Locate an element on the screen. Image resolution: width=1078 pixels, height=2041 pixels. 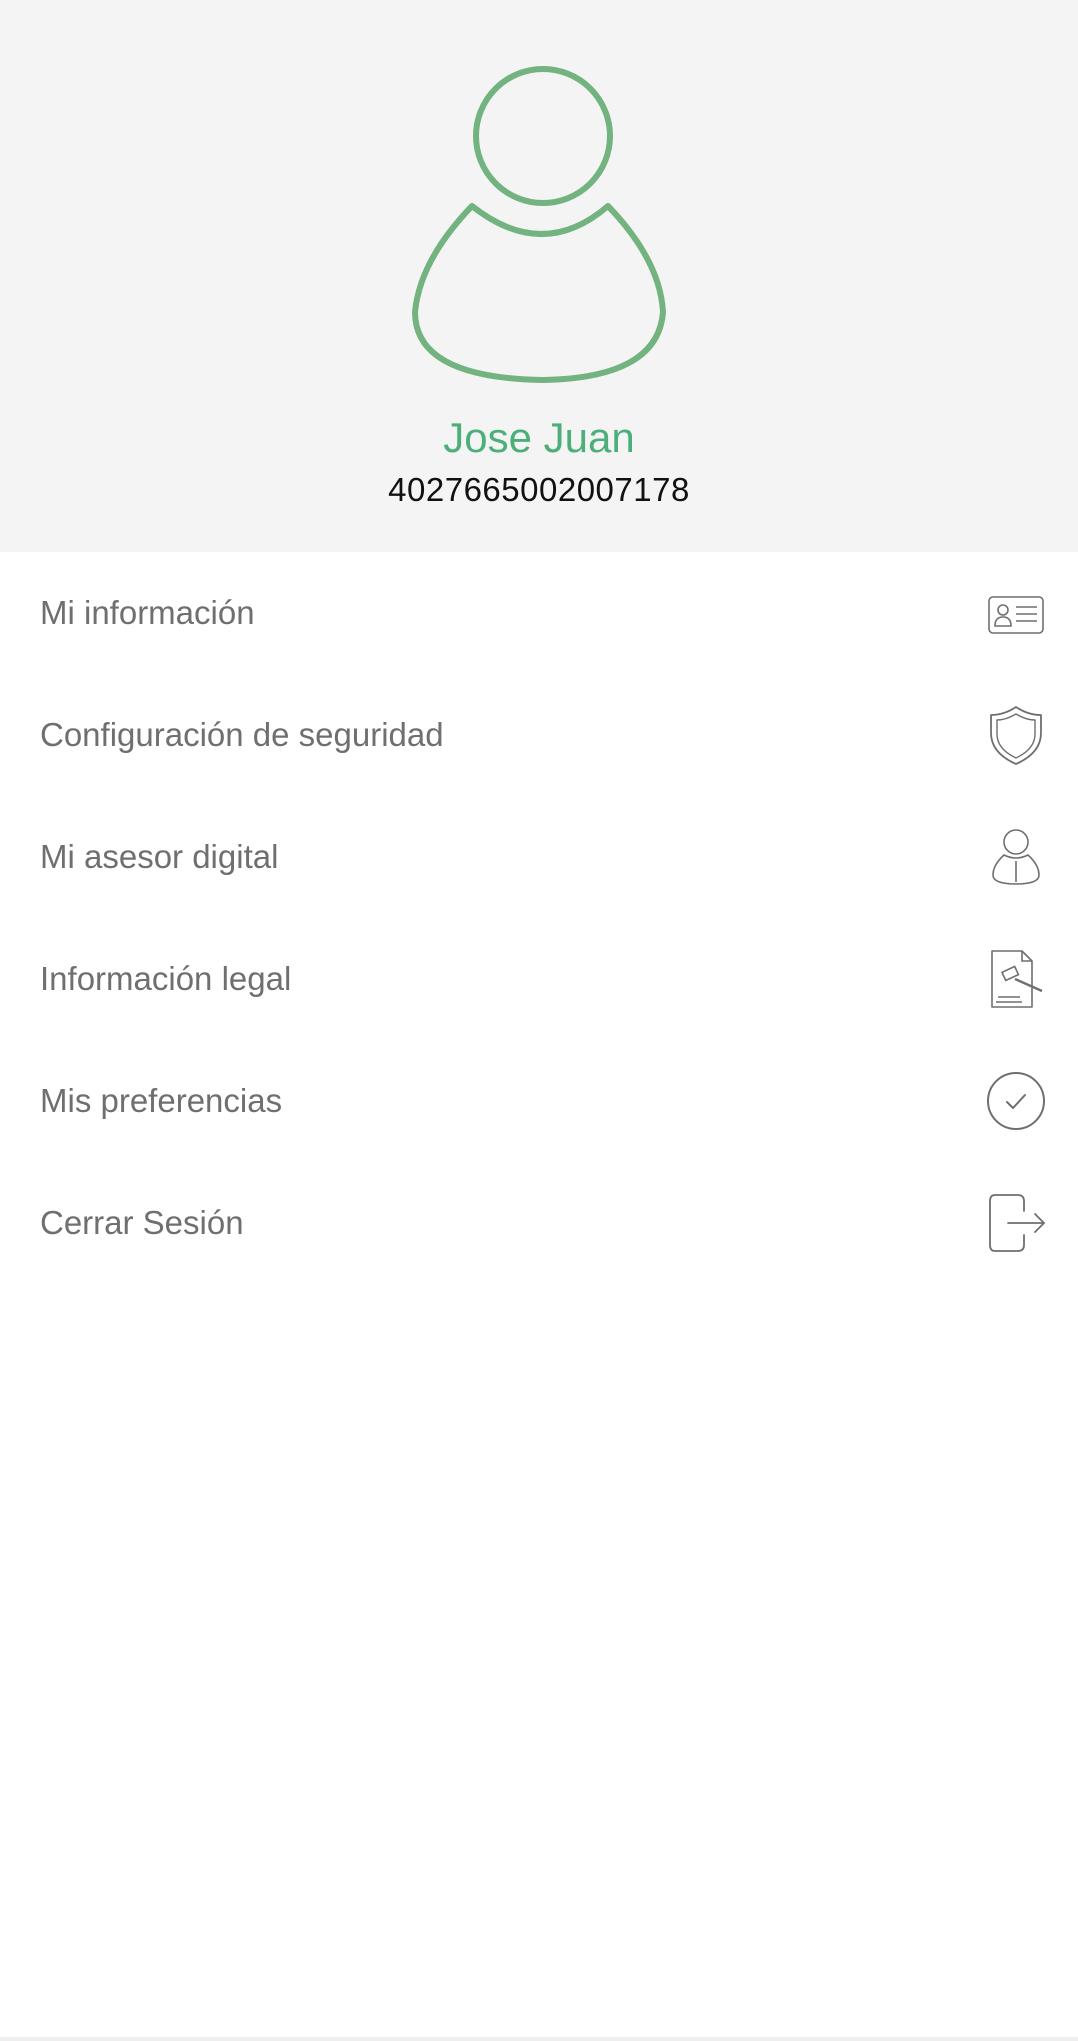
menu-item-mi-asesor-digital: Mi asesor digital is located at coordinates (539, 857).